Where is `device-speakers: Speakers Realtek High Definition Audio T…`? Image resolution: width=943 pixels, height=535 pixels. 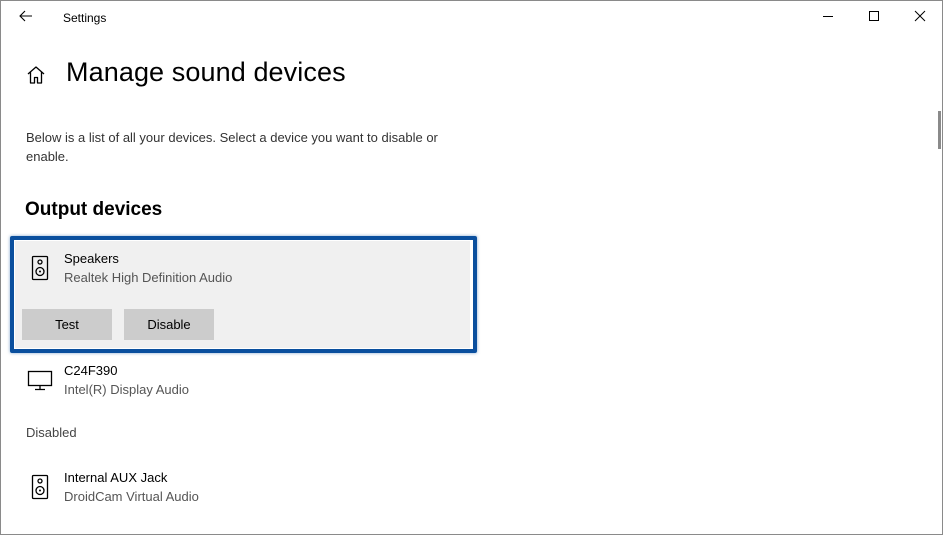
device-speakers: Speakers Realtek High Definition Audio T… is located at coordinates (242, 294).